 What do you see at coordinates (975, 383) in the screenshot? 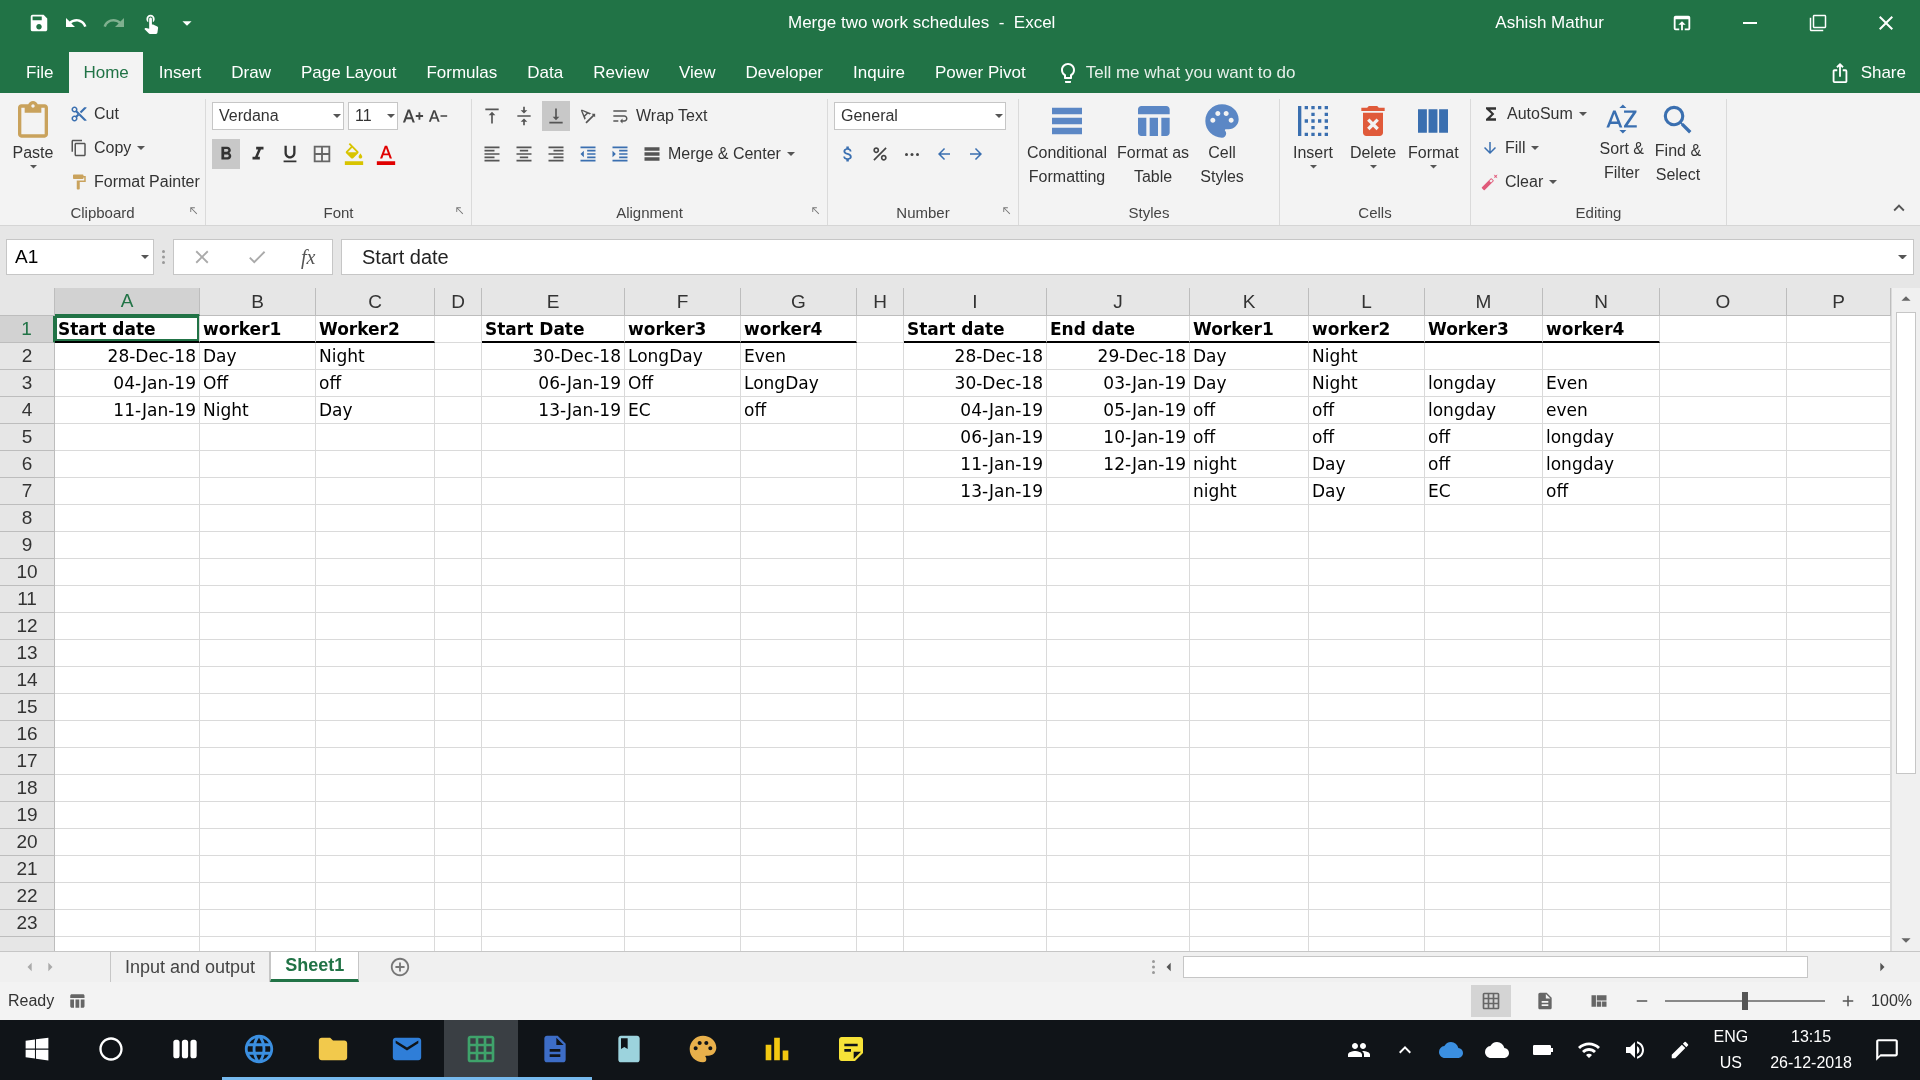
I see `table-cell: 30-Dec-18` at bounding box center [975, 383].